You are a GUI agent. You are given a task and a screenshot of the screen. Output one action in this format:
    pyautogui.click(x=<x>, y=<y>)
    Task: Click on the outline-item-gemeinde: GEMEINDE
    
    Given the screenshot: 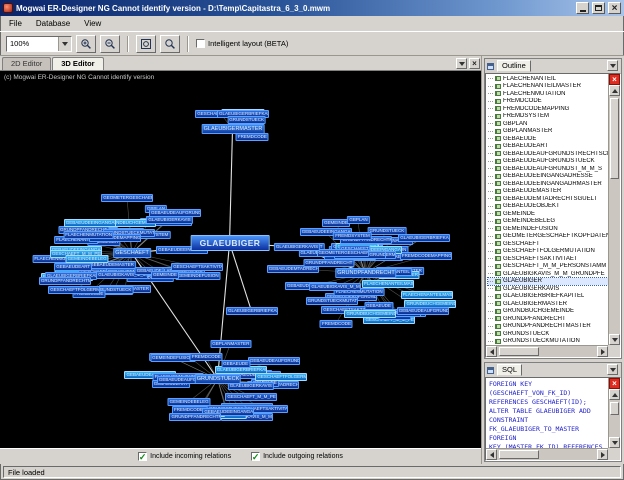 What is the action you would take?
    pyautogui.click(x=548, y=214)
    